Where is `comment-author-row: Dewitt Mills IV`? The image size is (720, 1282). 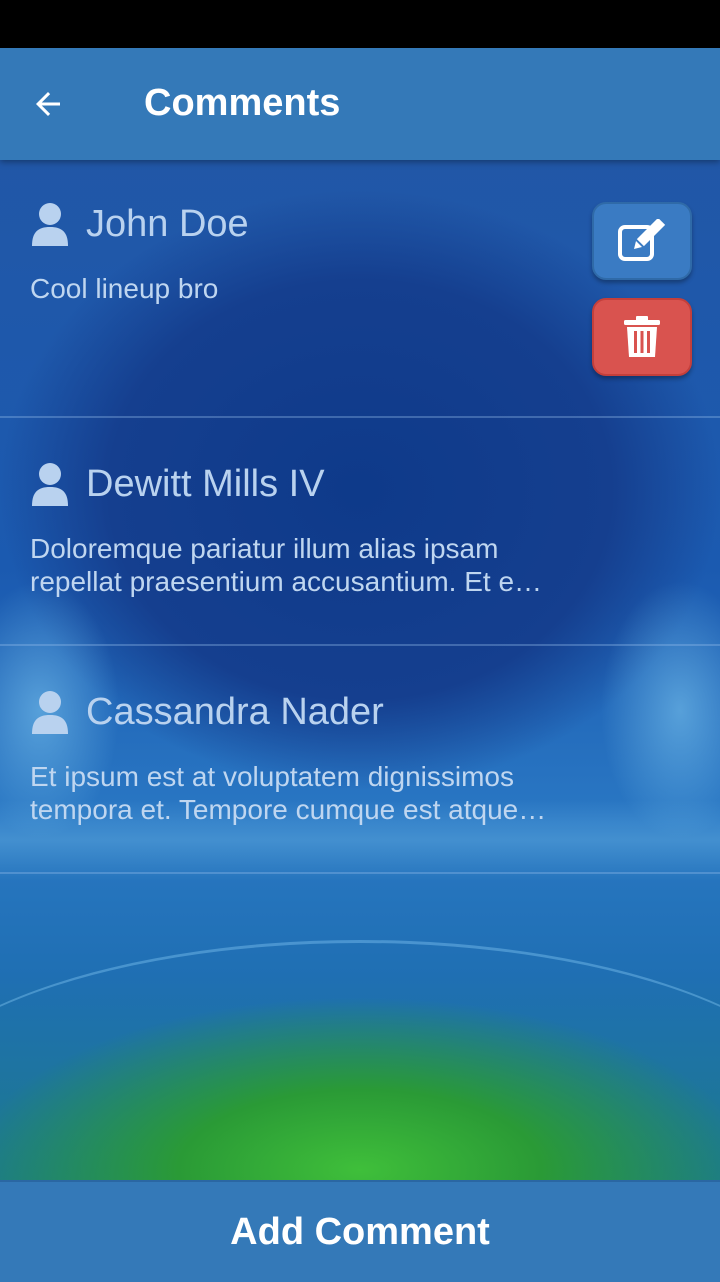 comment-author-row: Dewitt Mills IV is located at coordinates (177, 484).